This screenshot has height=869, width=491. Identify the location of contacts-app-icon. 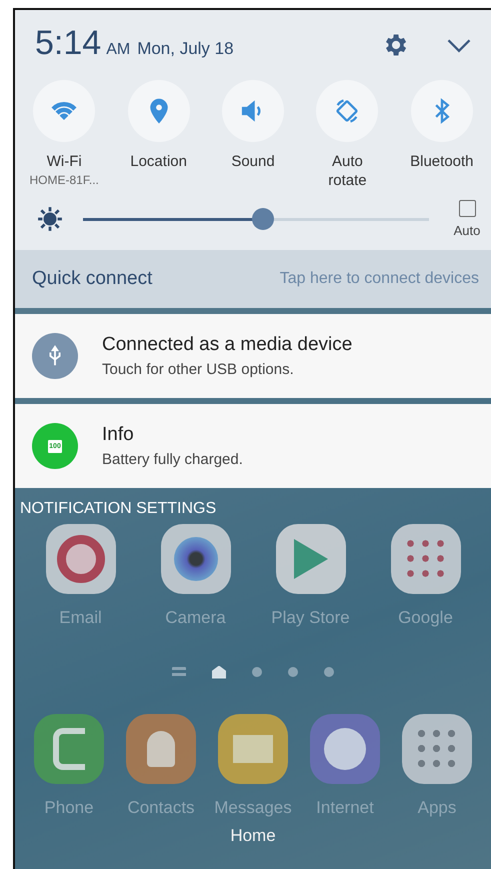
(161, 749).